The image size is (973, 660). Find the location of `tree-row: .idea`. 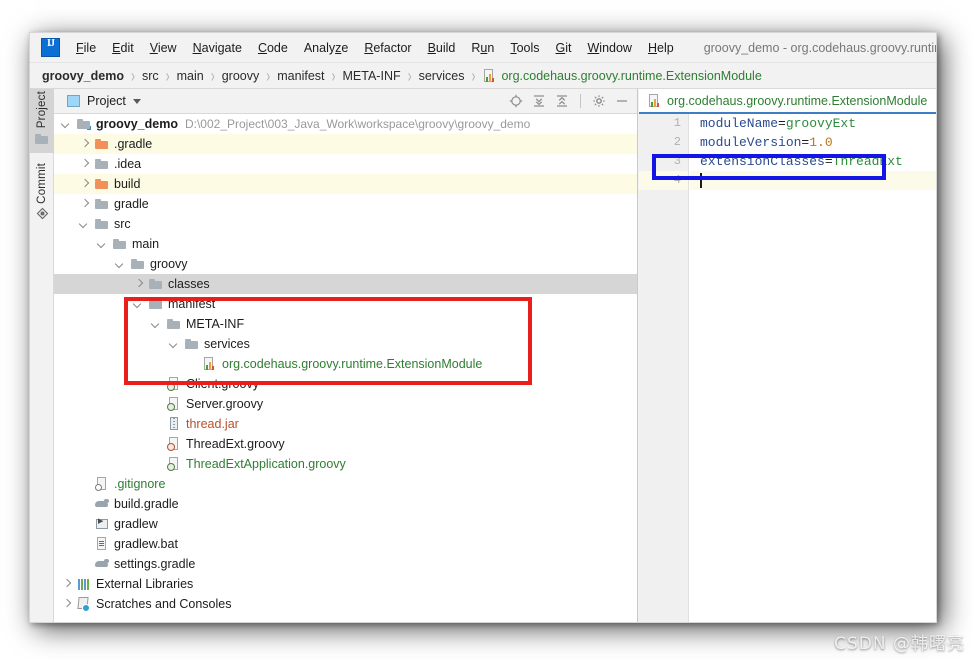

tree-row: .idea is located at coordinates (345, 164).